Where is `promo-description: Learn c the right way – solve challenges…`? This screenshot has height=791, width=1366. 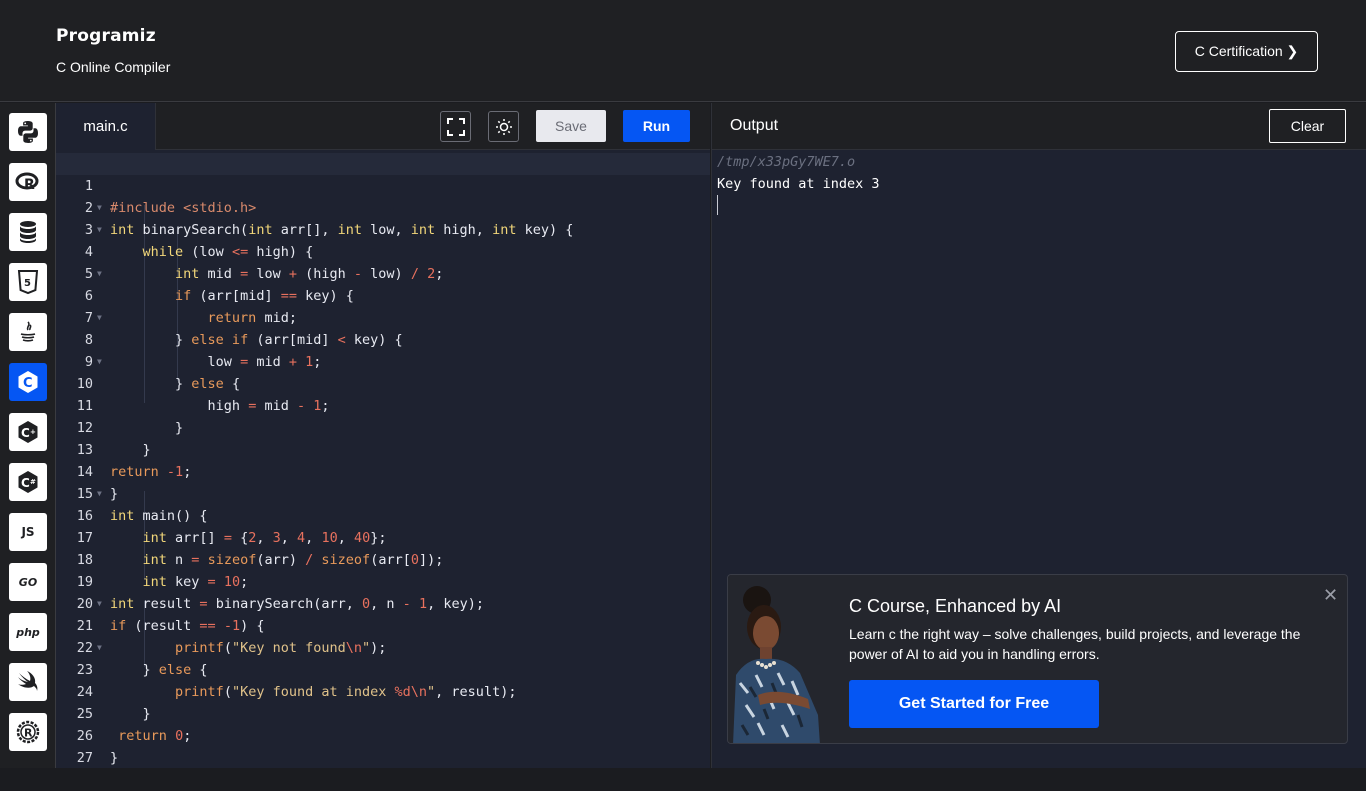
promo-description: Learn c the right way – solve challenges… is located at coordinates (1075, 644).